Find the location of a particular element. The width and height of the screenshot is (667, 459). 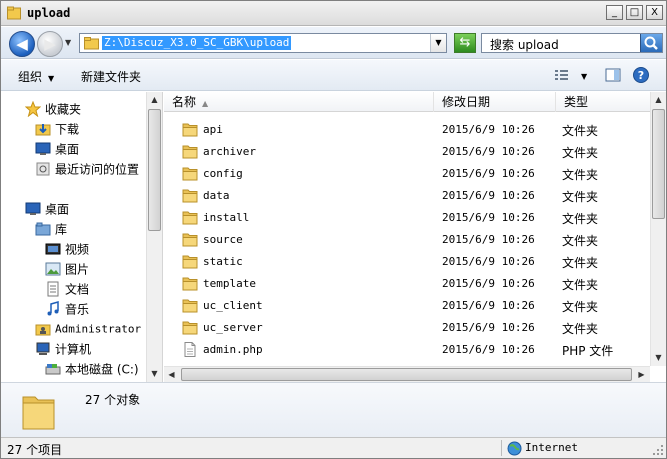

view-dropdown-button: ▼ is located at coordinates (584, 76).